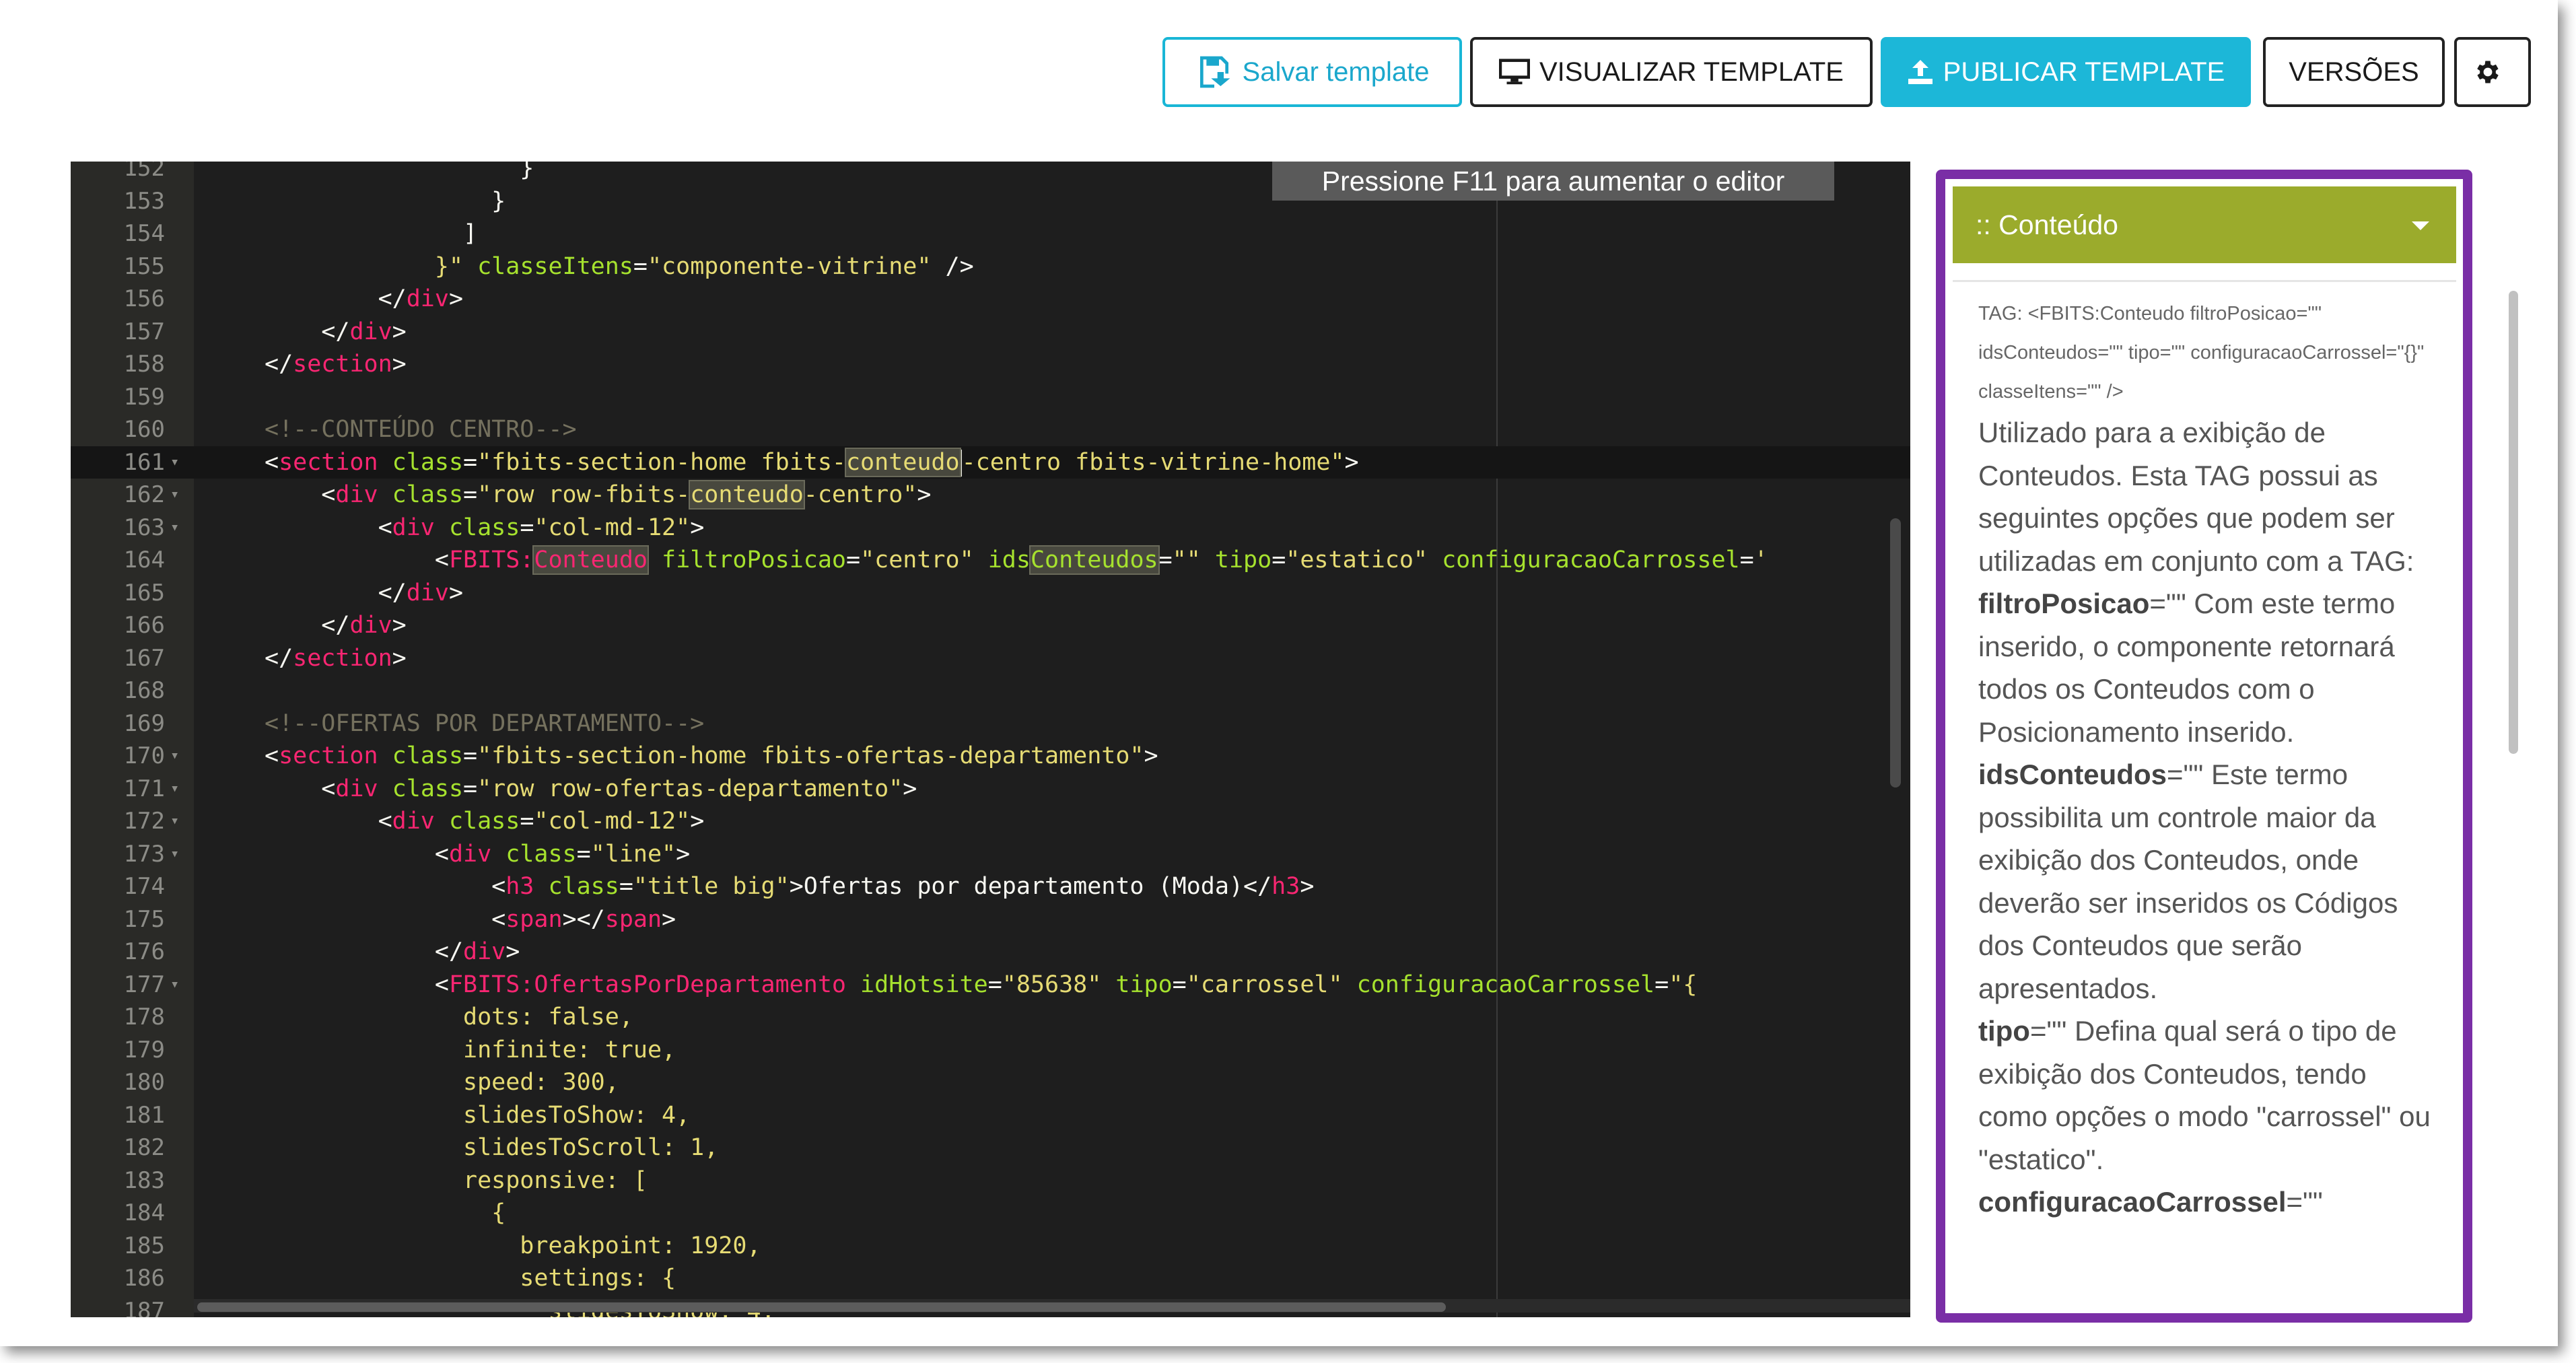 The width and height of the screenshot is (2576, 1363). What do you see at coordinates (144, 1017) in the screenshot?
I see `line-number: 178` at bounding box center [144, 1017].